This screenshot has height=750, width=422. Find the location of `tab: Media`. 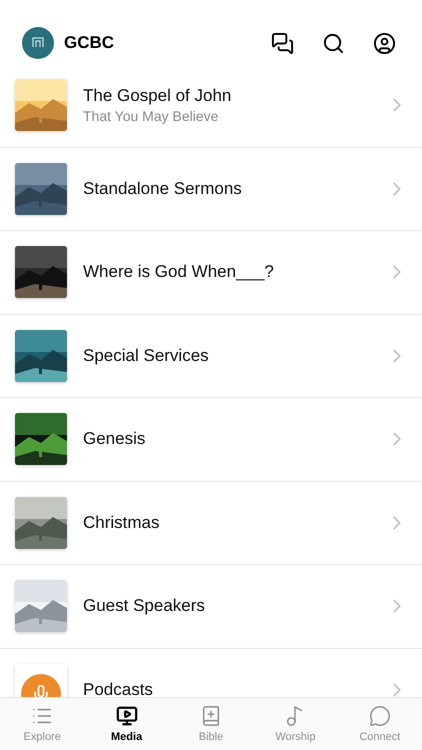

tab: Media is located at coordinates (126, 724).